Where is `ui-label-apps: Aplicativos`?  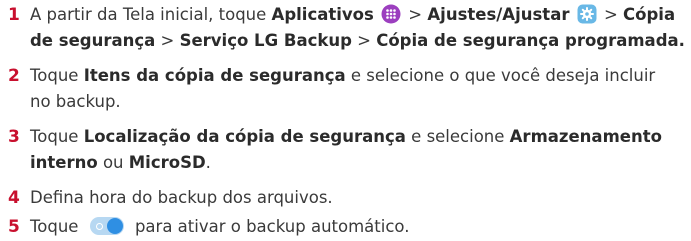 ui-label-apps: Aplicativos is located at coordinates (322, 14).